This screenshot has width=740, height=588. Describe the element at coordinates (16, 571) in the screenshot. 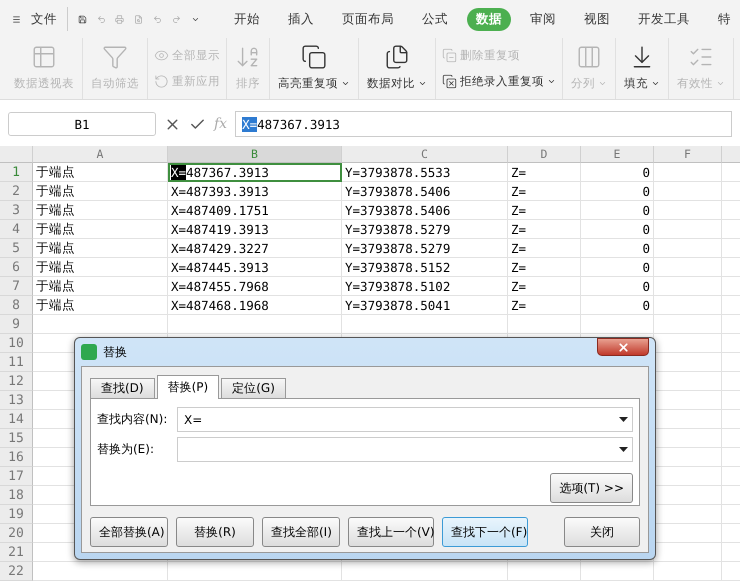

I see `row-header: 22` at that location.